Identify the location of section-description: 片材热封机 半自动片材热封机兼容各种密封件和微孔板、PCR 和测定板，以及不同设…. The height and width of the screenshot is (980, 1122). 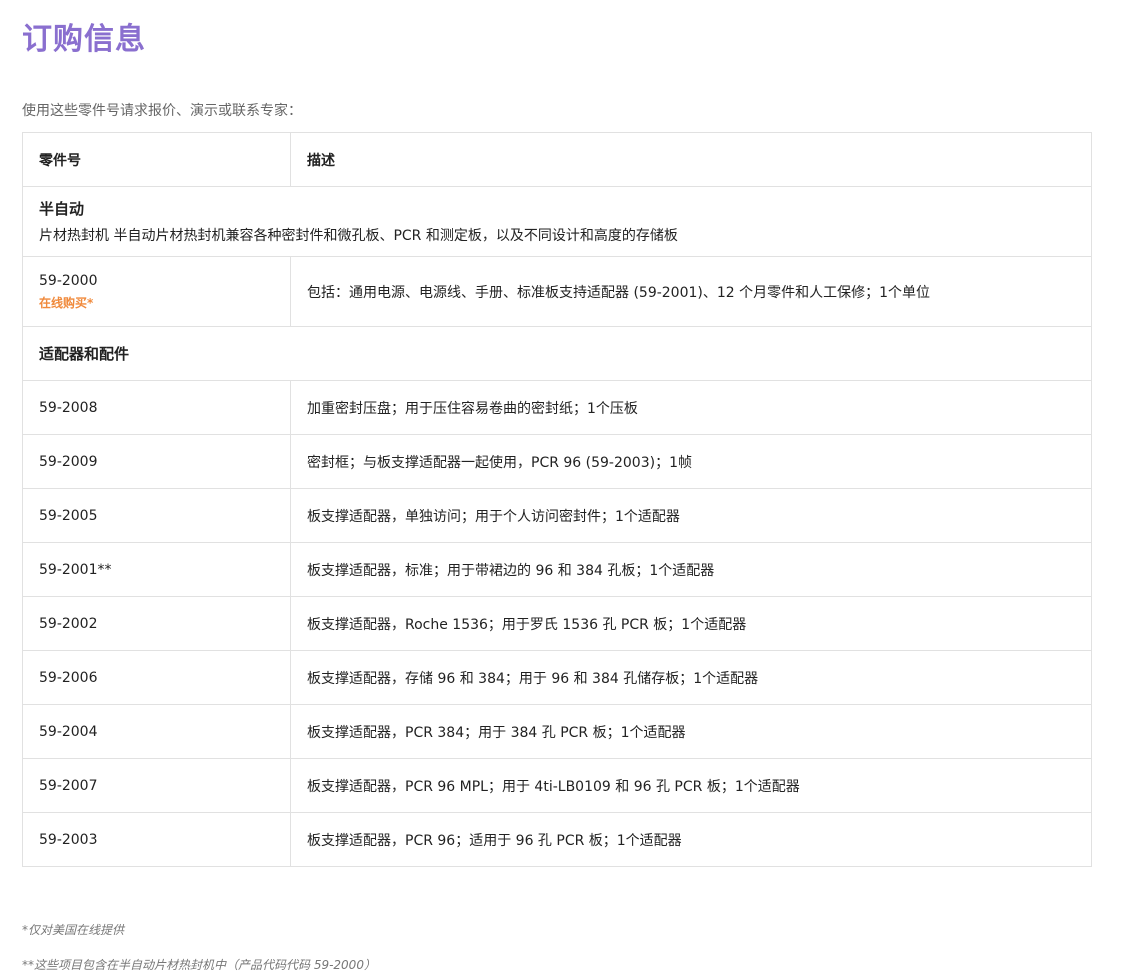
(358, 236).